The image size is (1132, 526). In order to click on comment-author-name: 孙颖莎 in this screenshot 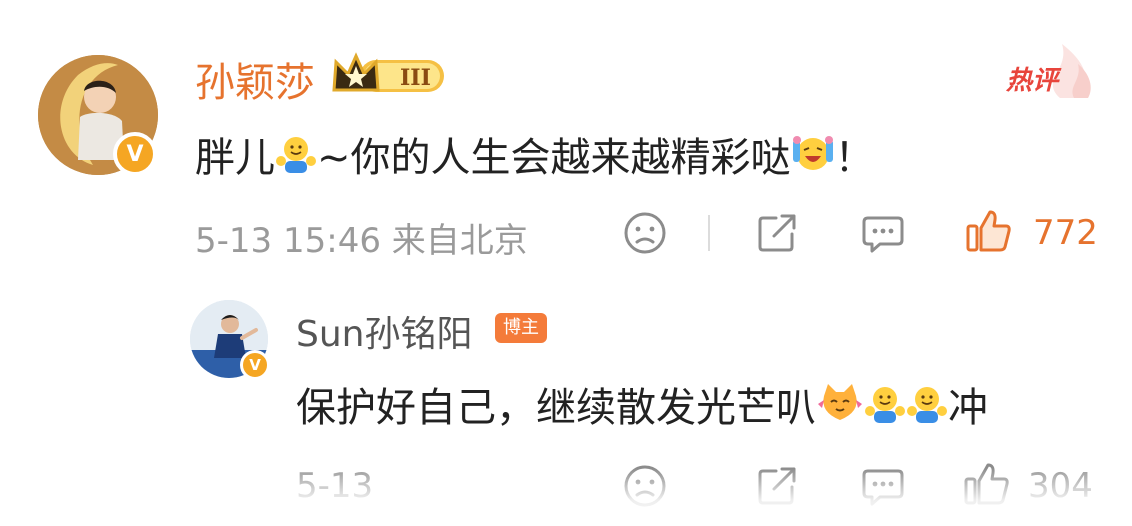, I will do `click(255, 79)`.